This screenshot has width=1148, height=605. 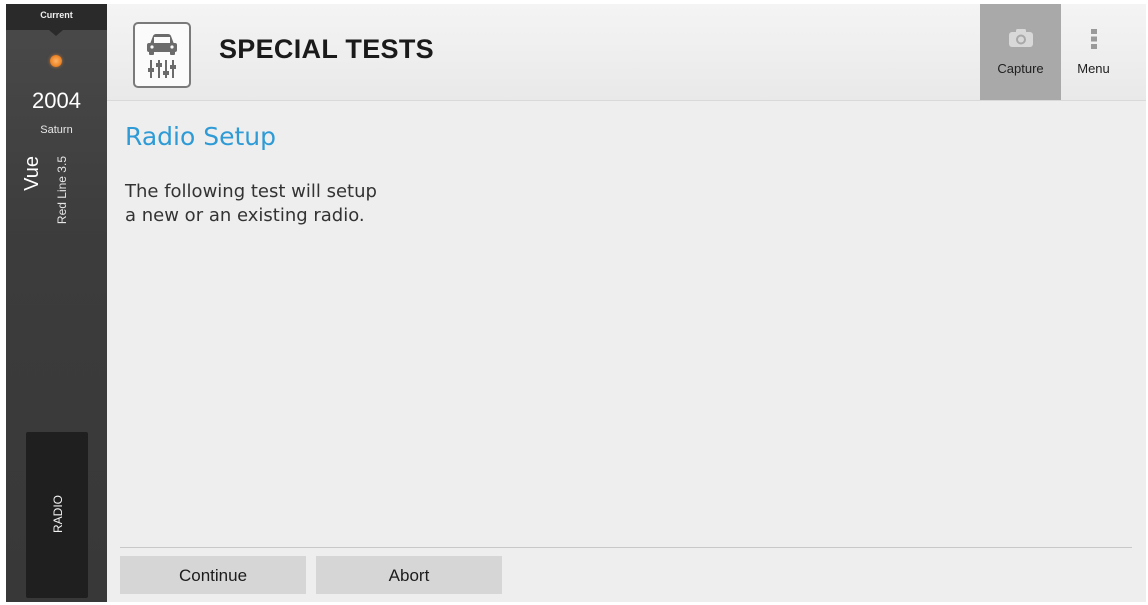 What do you see at coordinates (326, 49) in the screenshot?
I see `page-title: SPECIAL TESTS` at bounding box center [326, 49].